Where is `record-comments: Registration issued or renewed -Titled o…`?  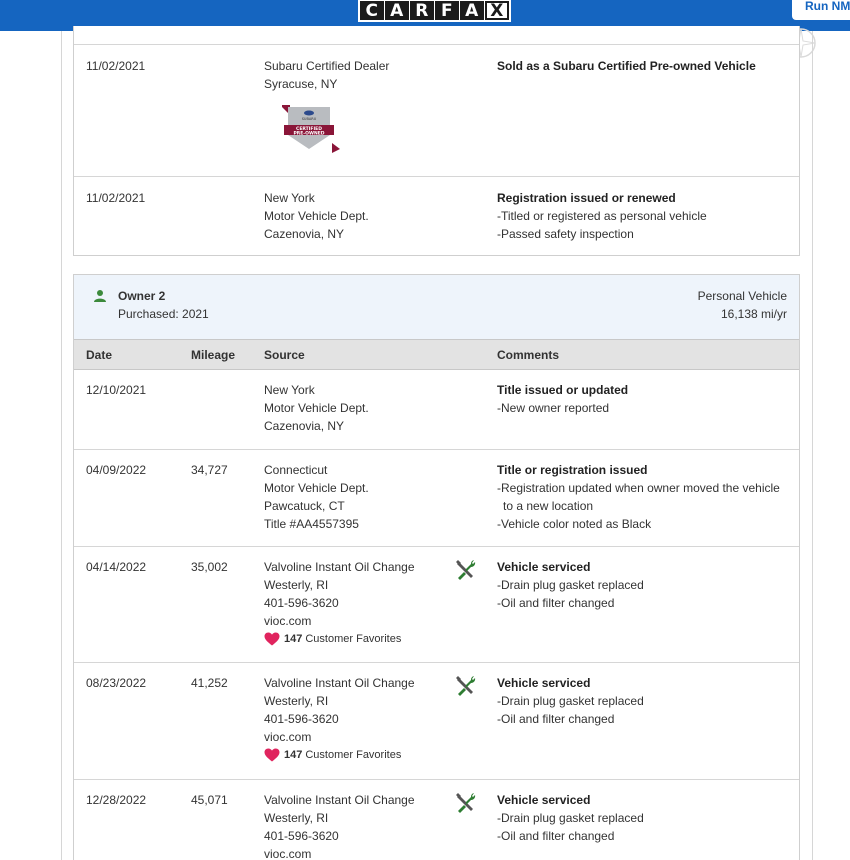
record-comments: Registration issued or renewed -Titled o… is located at coordinates (644, 216).